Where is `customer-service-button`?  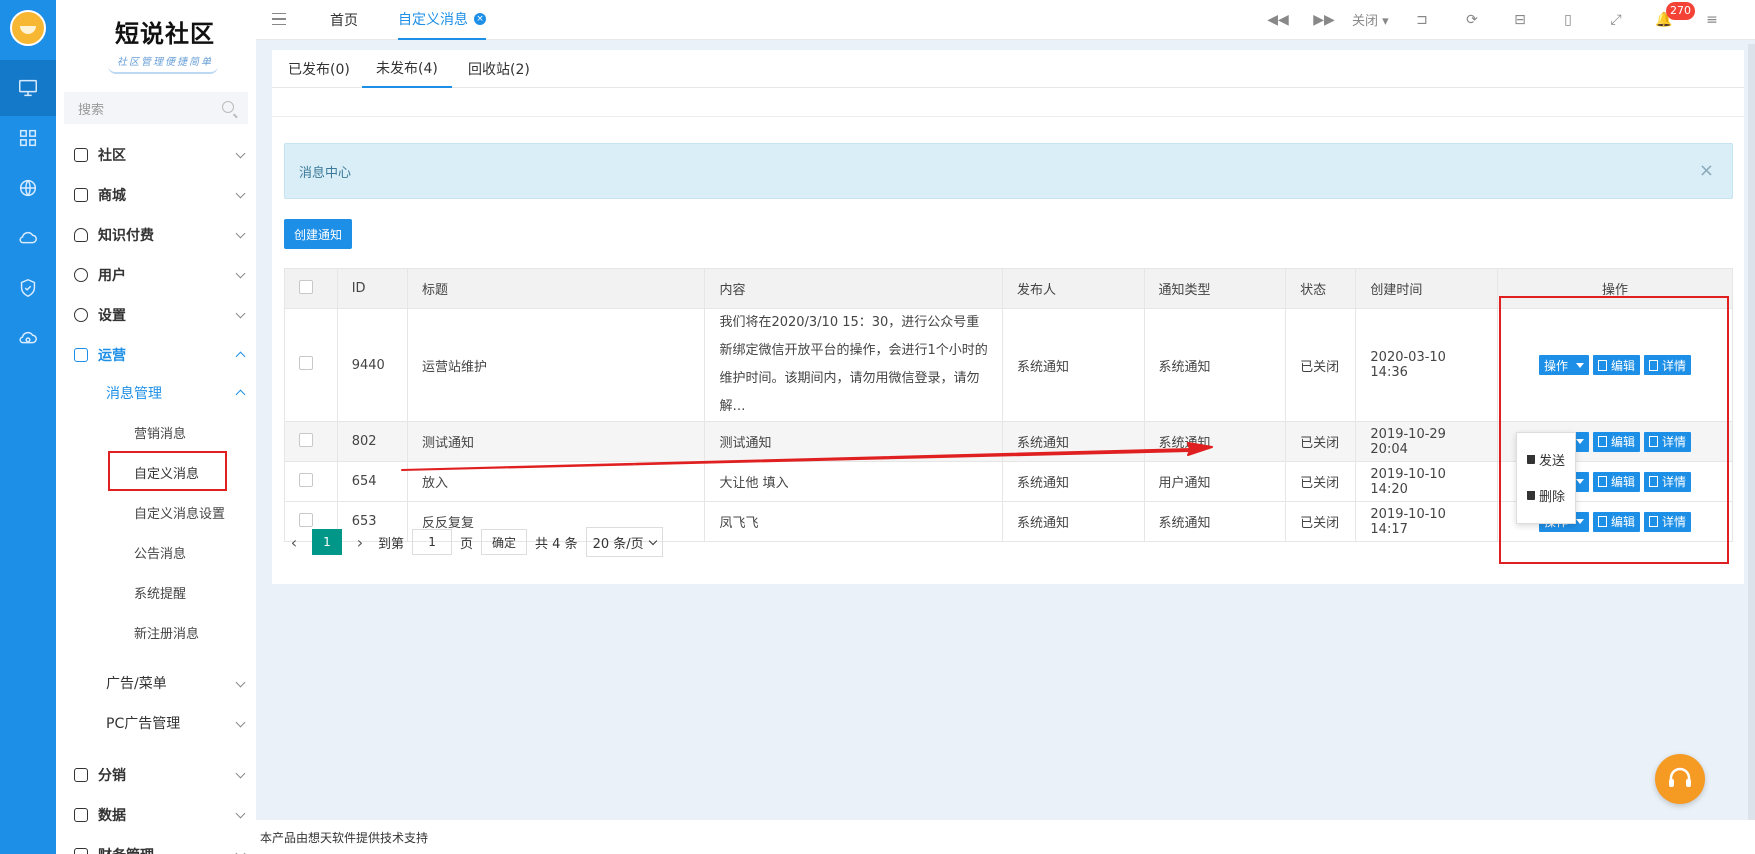
customer-service-button is located at coordinates (1680, 779).